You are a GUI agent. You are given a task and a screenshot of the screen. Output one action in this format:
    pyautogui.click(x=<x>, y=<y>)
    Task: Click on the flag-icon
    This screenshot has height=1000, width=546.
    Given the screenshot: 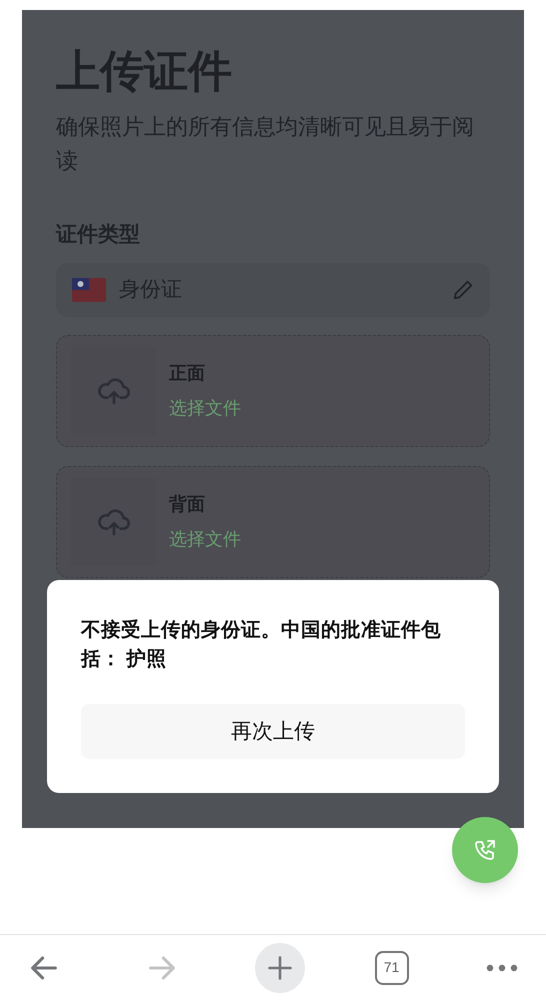 What is the action you would take?
    pyautogui.click(x=89, y=290)
    